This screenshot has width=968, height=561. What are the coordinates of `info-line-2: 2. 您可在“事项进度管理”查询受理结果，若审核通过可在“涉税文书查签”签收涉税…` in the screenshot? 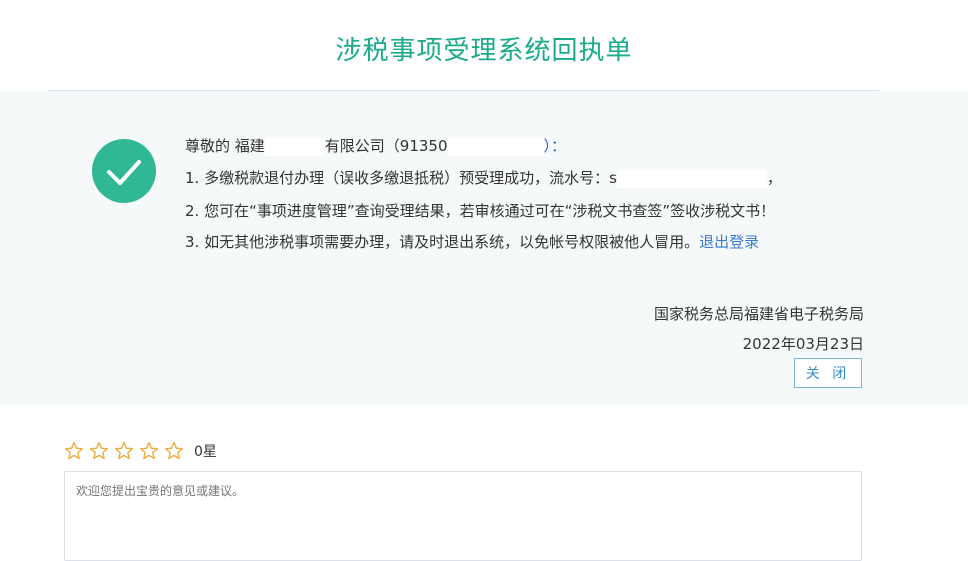 It's located at (480, 211).